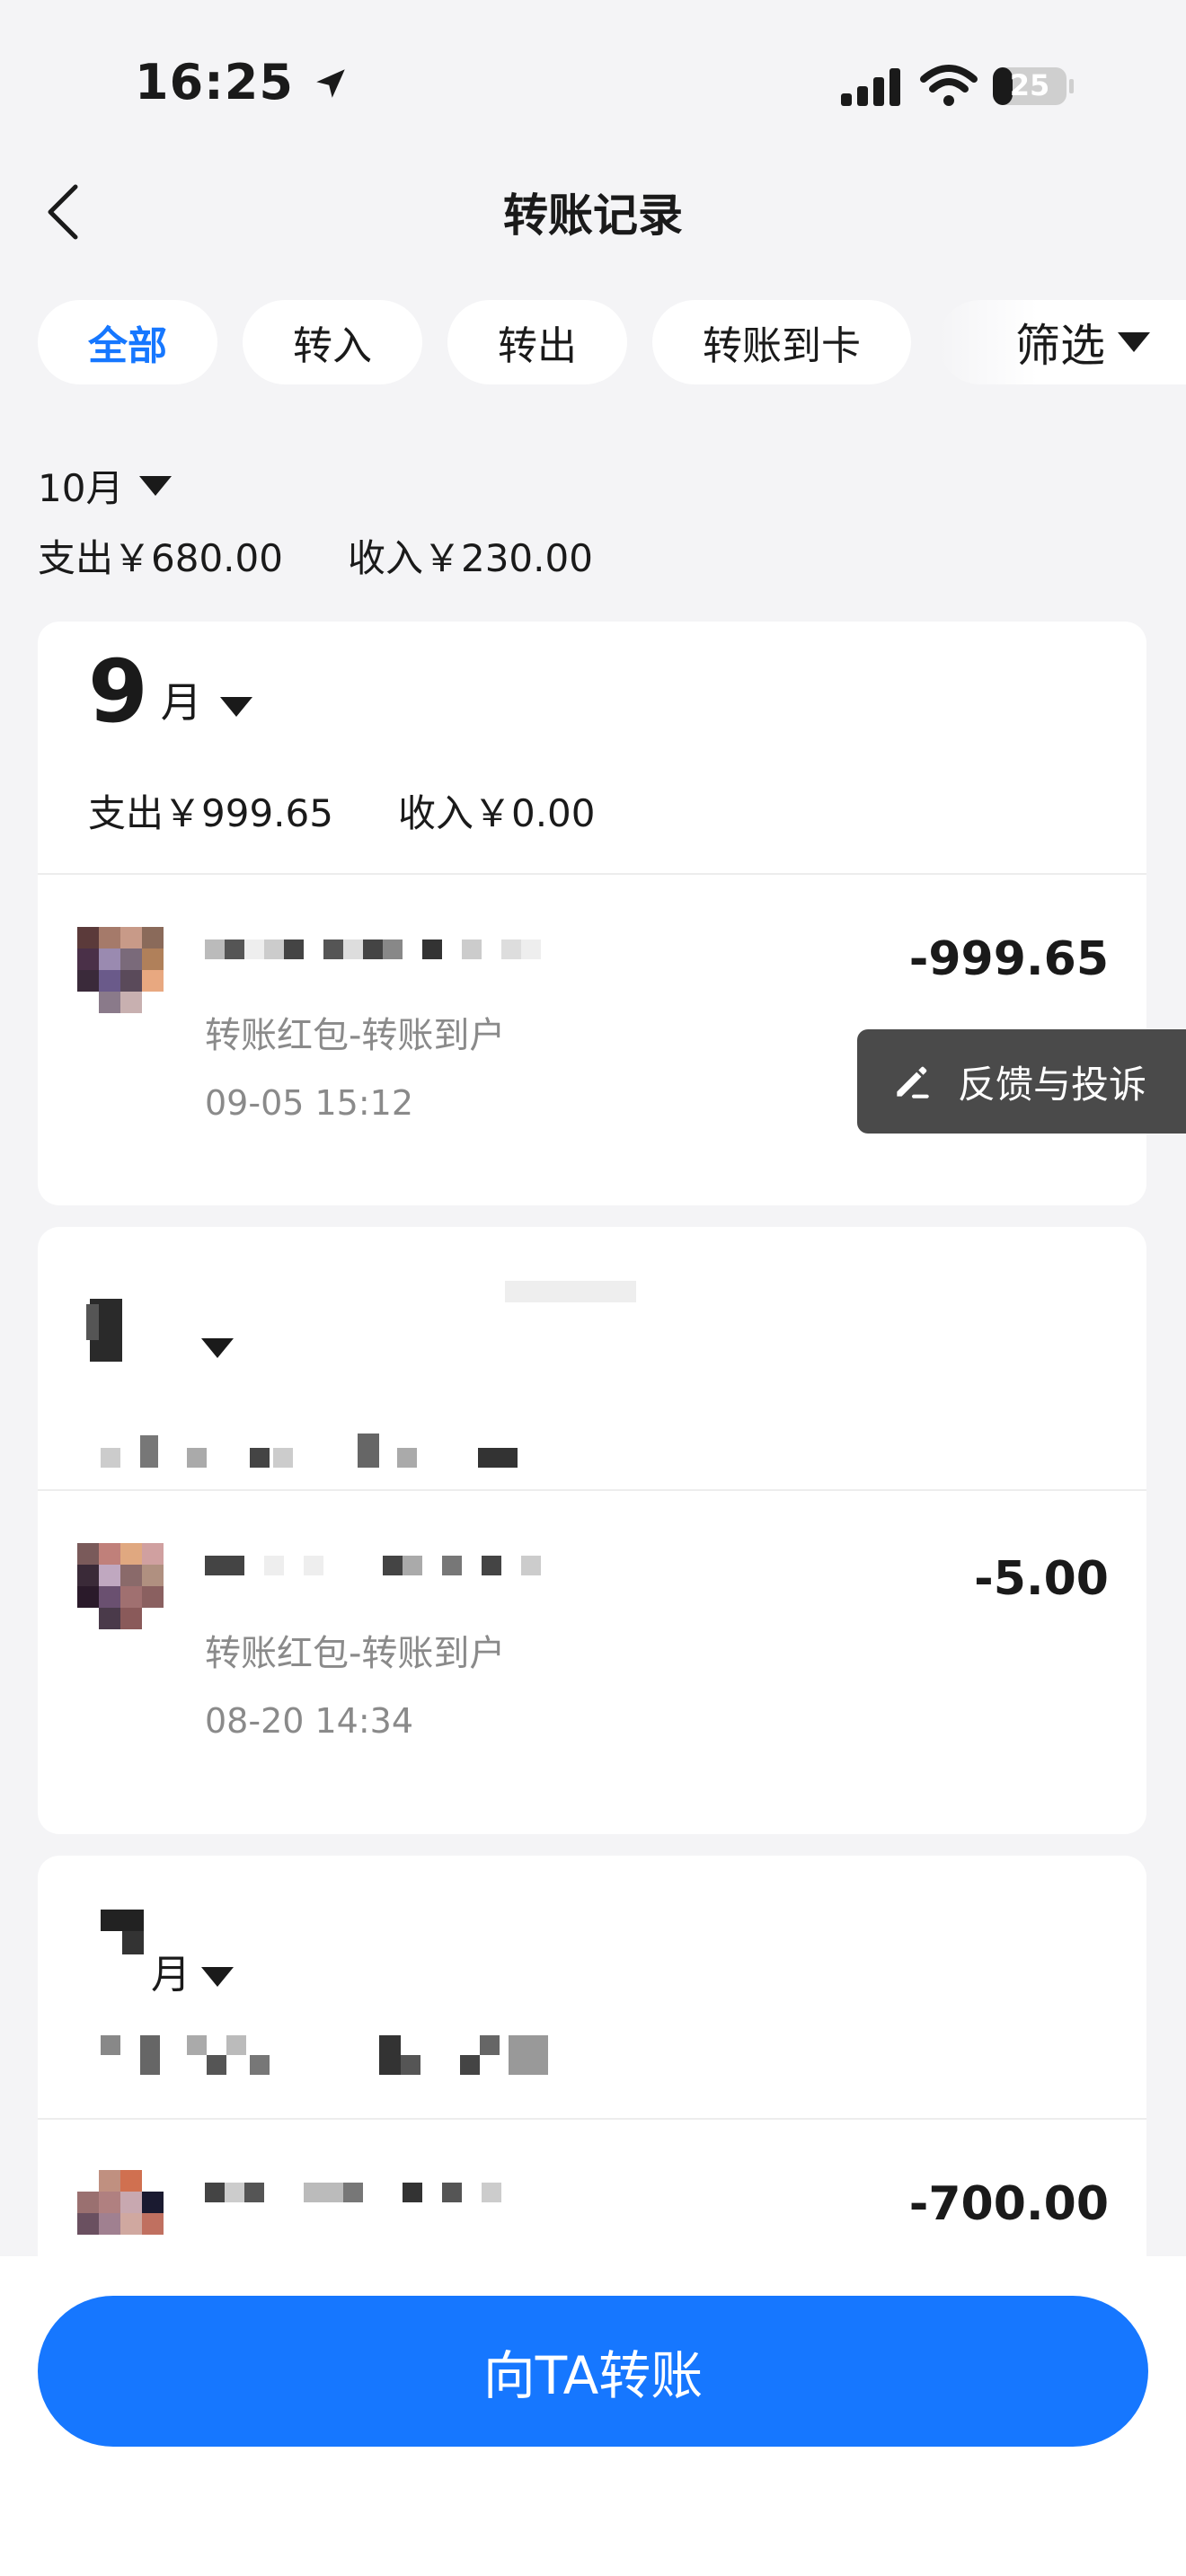 This screenshot has height=2576, width=1186. Describe the element at coordinates (309, 1103) in the screenshot. I see `record-date: 09-05 15:12` at that location.